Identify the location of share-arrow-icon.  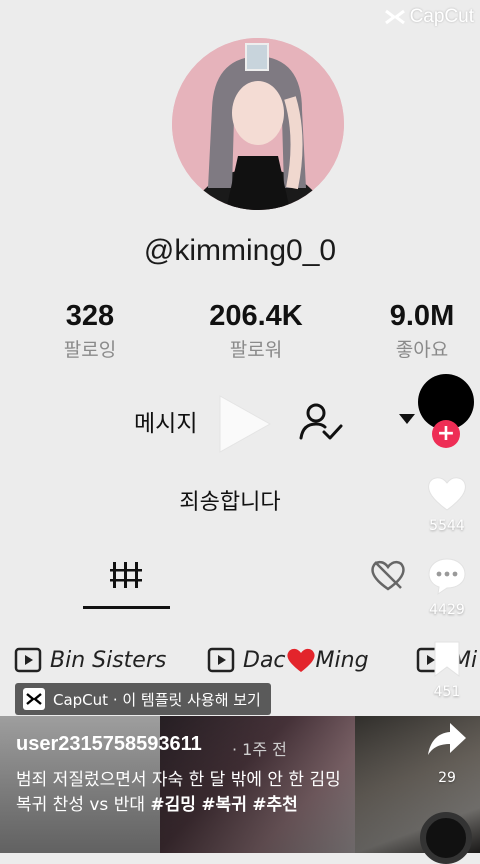
(447, 739).